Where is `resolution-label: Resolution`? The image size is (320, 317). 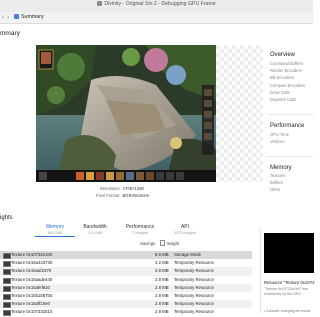
resolution-label: Resolution is located at coordinates (110, 188).